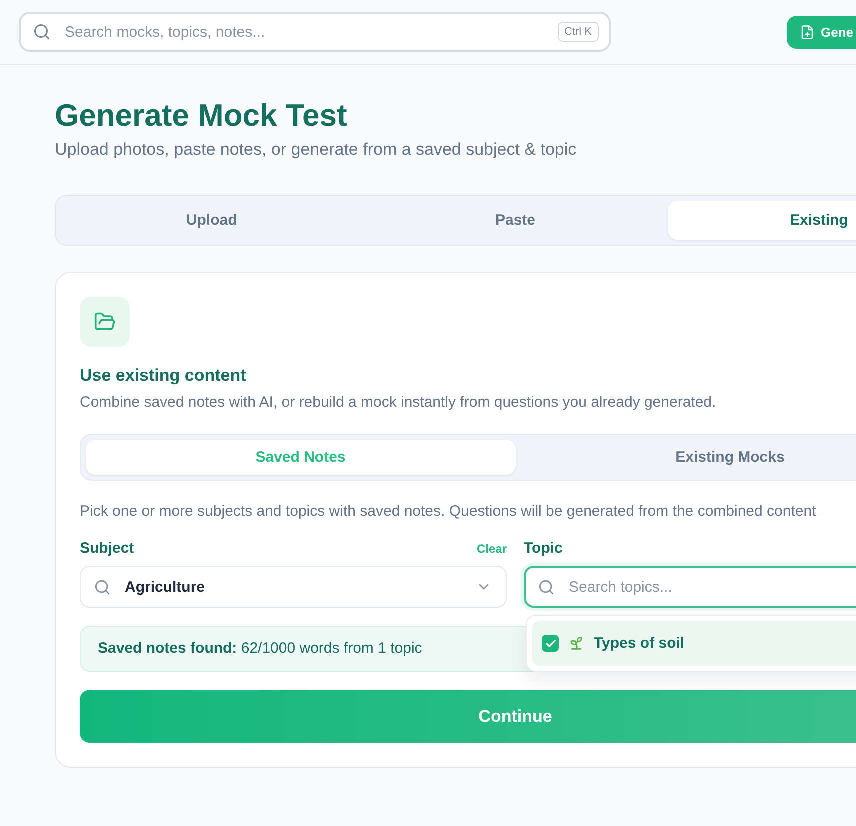 The image size is (856, 826). What do you see at coordinates (694, 643) in the screenshot?
I see `topic-option: Types of soil` at bounding box center [694, 643].